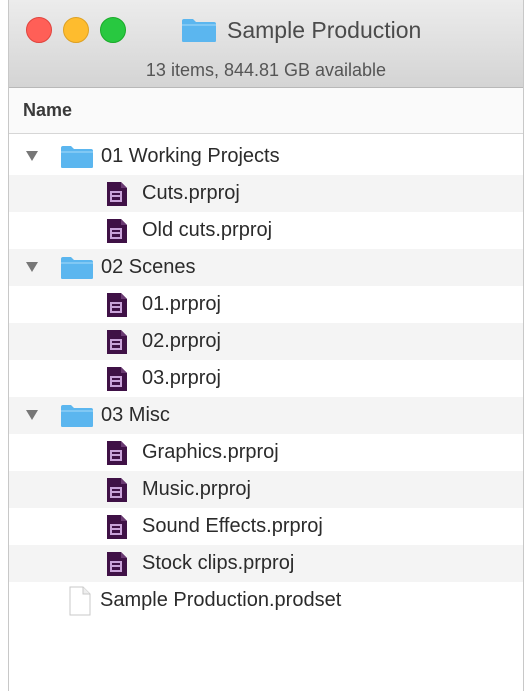 This screenshot has height=691, width=524. I want to click on file-row: 01.prproj, so click(266, 304).